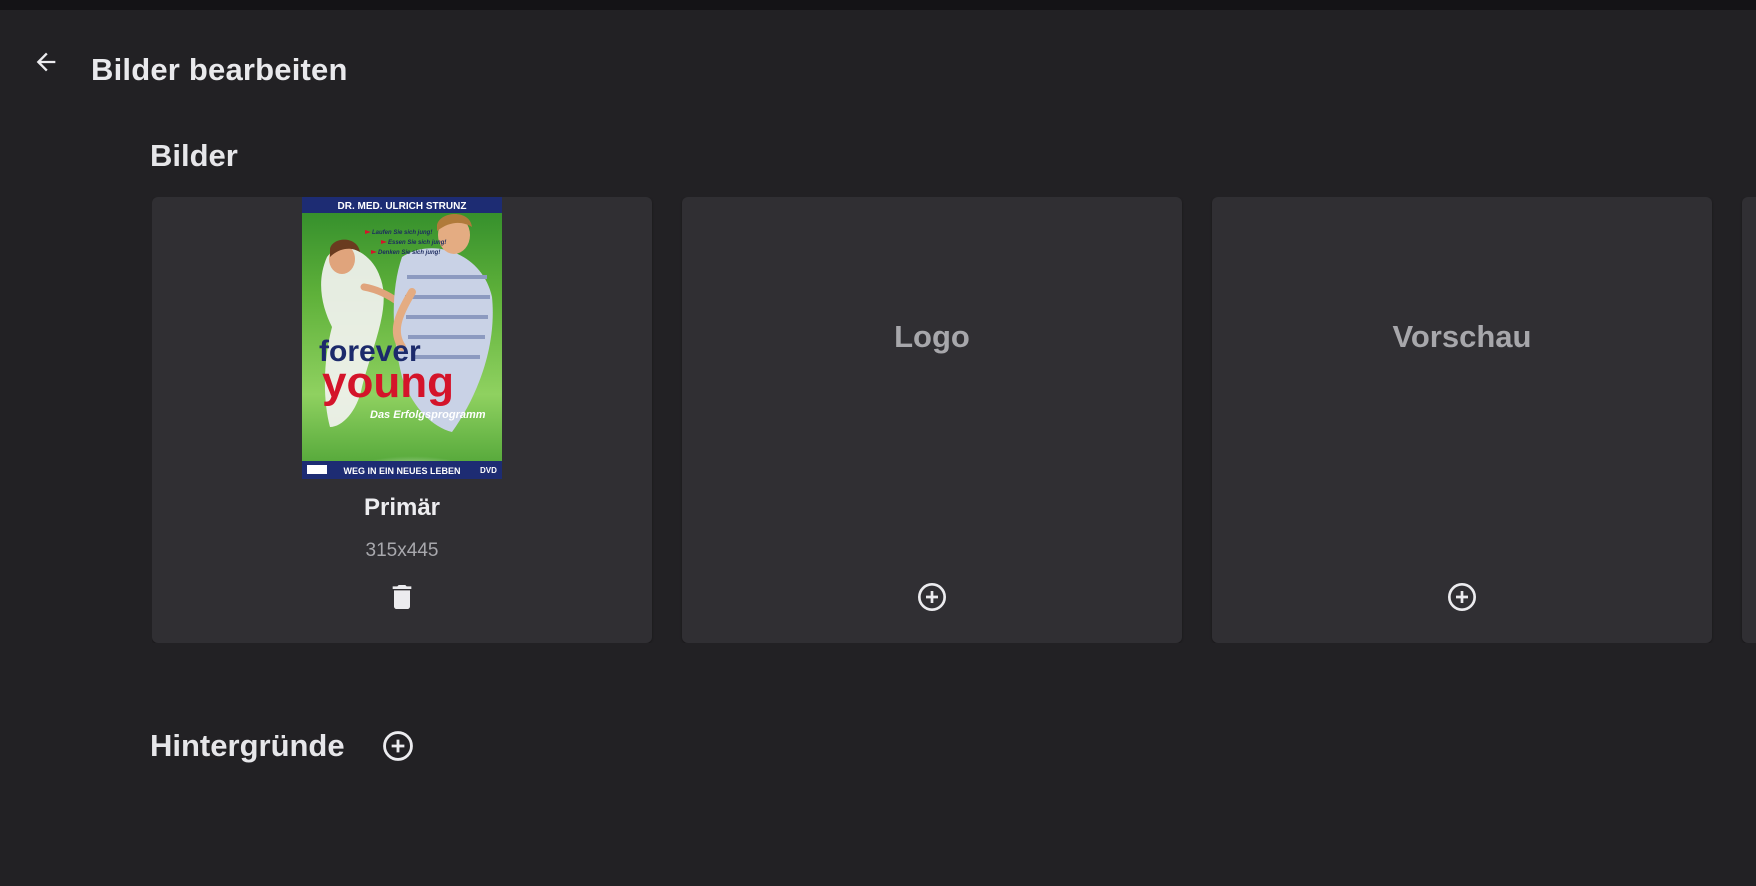 The width and height of the screenshot is (1756, 886). What do you see at coordinates (1462, 420) in the screenshot?
I see `preview-image-card: Vorschau` at bounding box center [1462, 420].